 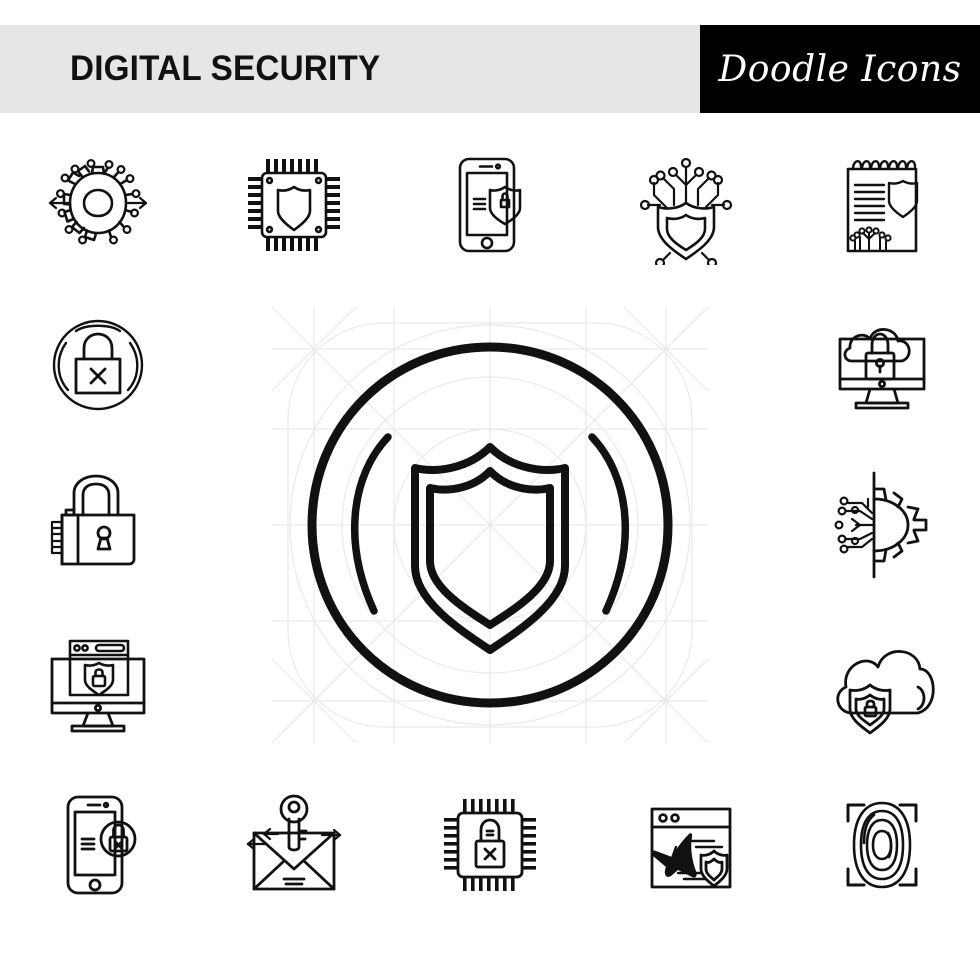 I want to click on smartphone-shield-lock-icon, so click(x=490, y=205).